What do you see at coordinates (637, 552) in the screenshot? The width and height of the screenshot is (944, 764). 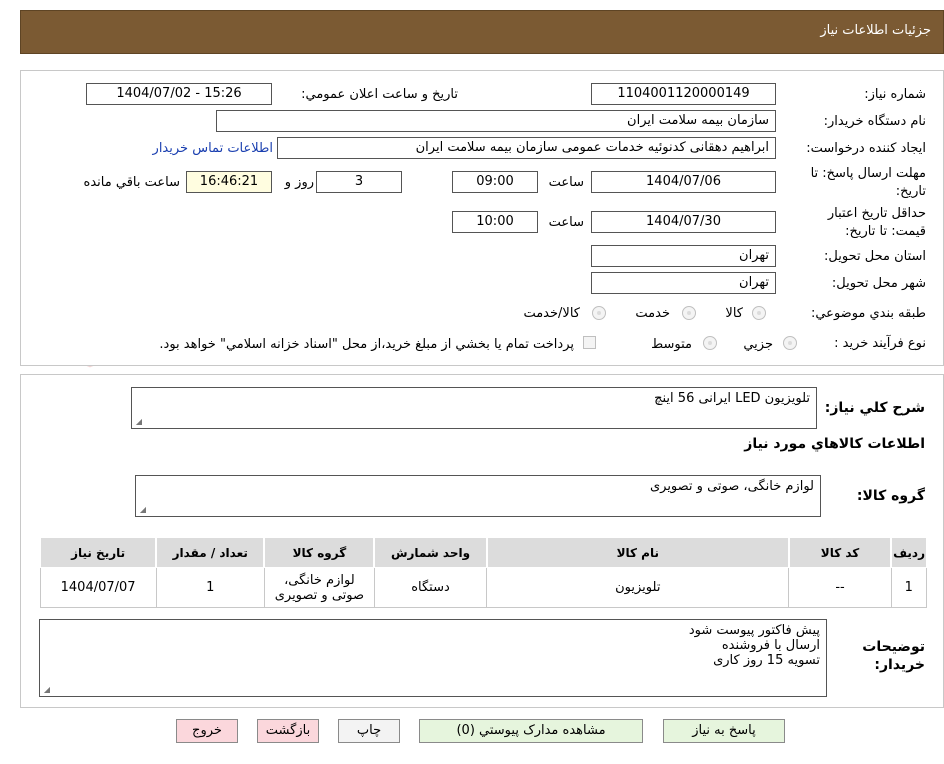 I see `col-header-name: نام کالا` at bounding box center [637, 552].